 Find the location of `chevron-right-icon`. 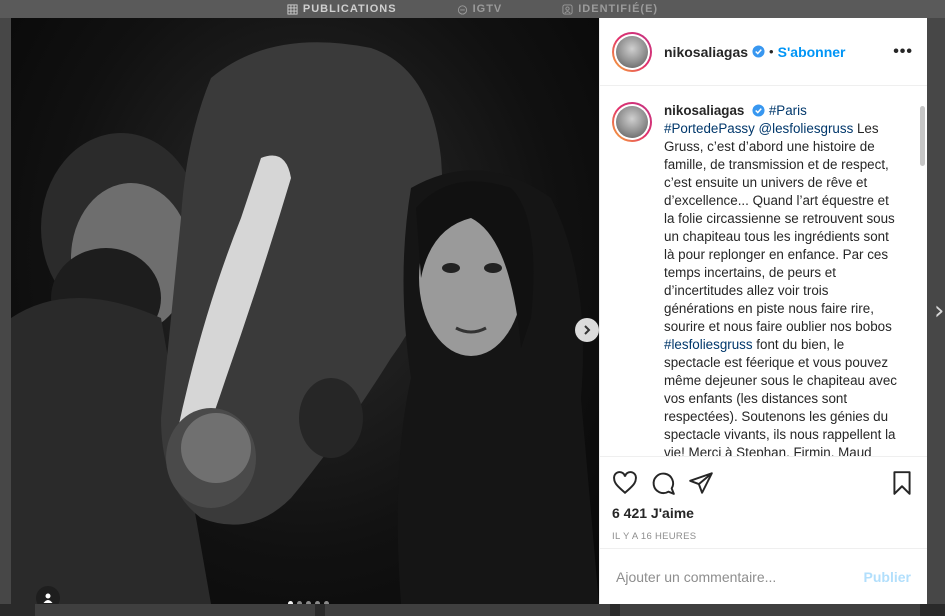

chevron-right-icon is located at coordinates (587, 330).